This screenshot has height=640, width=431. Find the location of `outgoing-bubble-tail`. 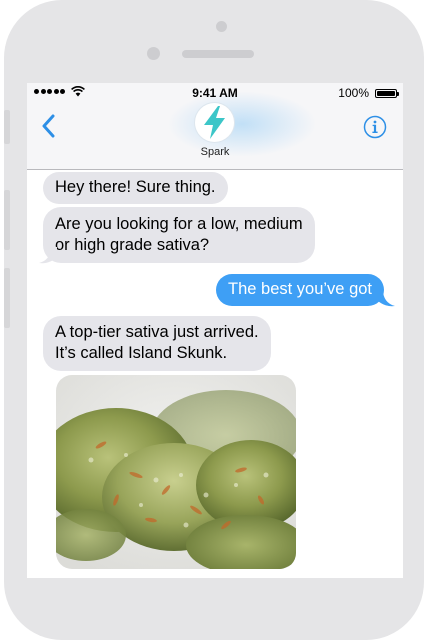

outgoing-bubble-tail is located at coordinates (386, 298).